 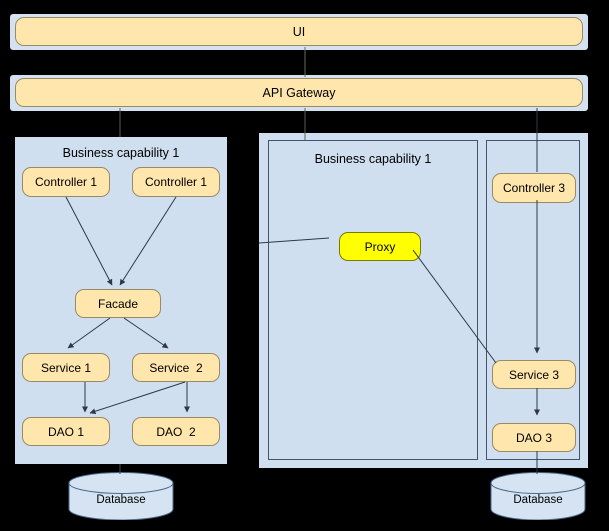 I want to click on node-controller-1b-label: Controller 1, so click(x=176, y=182).